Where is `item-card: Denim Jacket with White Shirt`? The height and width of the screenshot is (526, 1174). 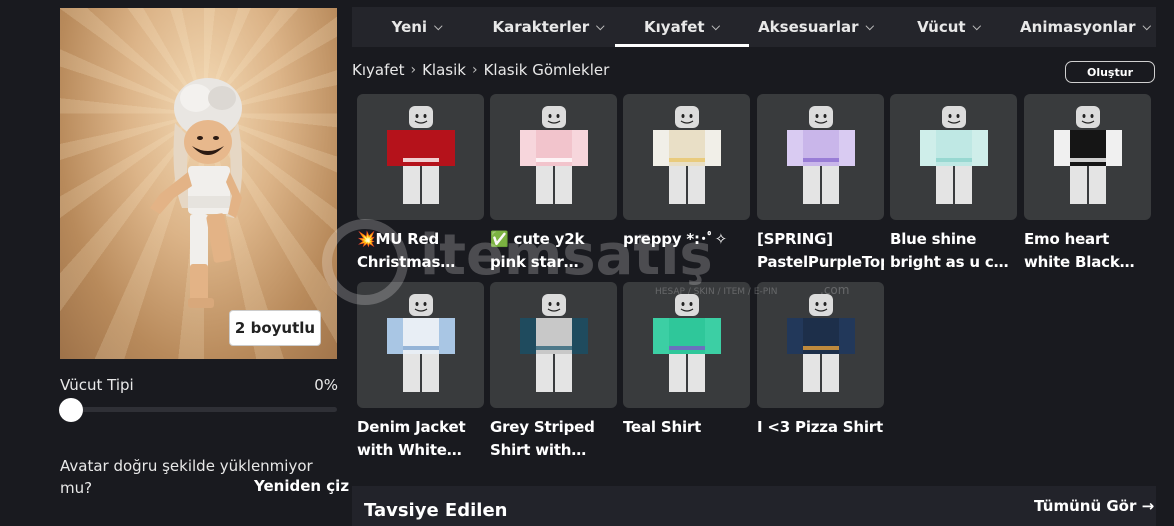 item-card: Denim Jacket with White Shirt is located at coordinates (420, 372).